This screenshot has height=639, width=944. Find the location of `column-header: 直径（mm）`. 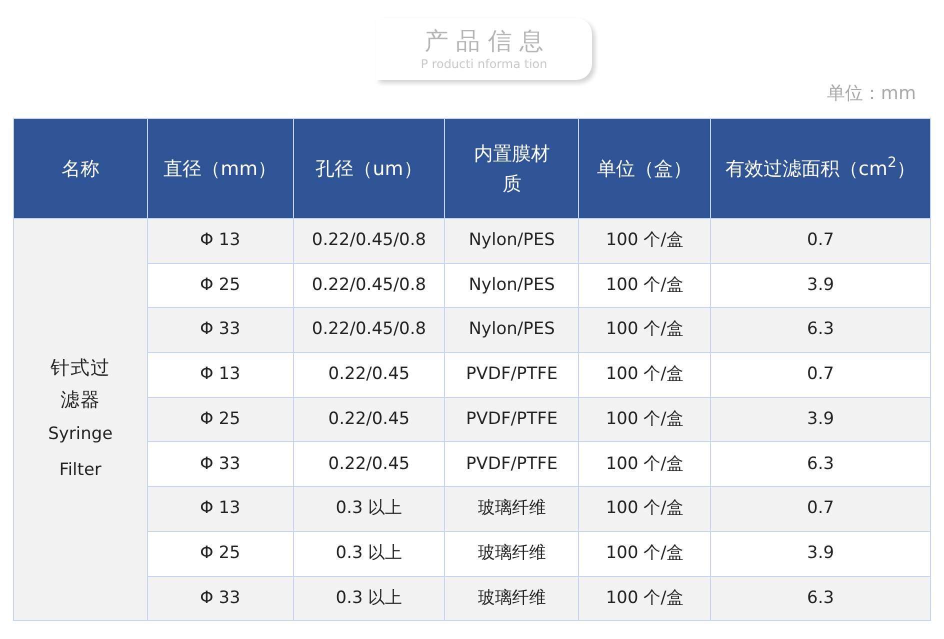

column-header: 直径（mm） is located at coordinates (220, 169).